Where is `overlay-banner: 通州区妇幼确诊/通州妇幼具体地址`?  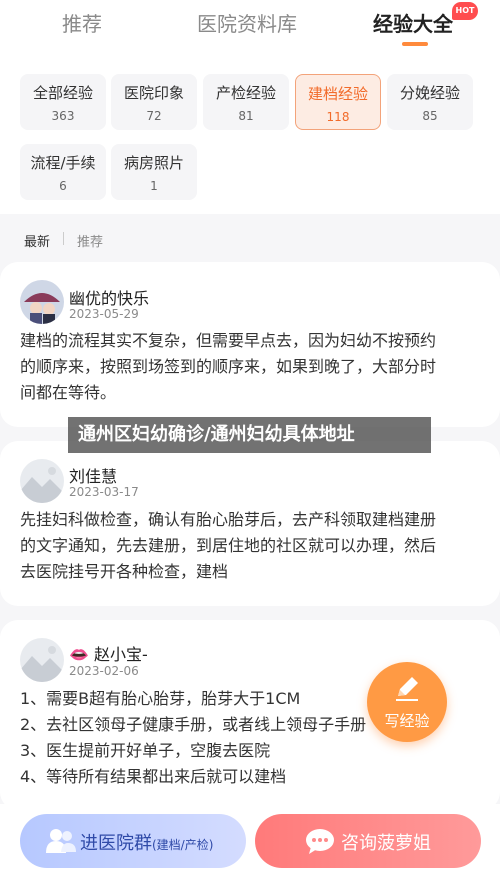 overlay-banner: 通州区妇幼确诊/通州妇幼具体地址 is located at coordinates (249, 435).